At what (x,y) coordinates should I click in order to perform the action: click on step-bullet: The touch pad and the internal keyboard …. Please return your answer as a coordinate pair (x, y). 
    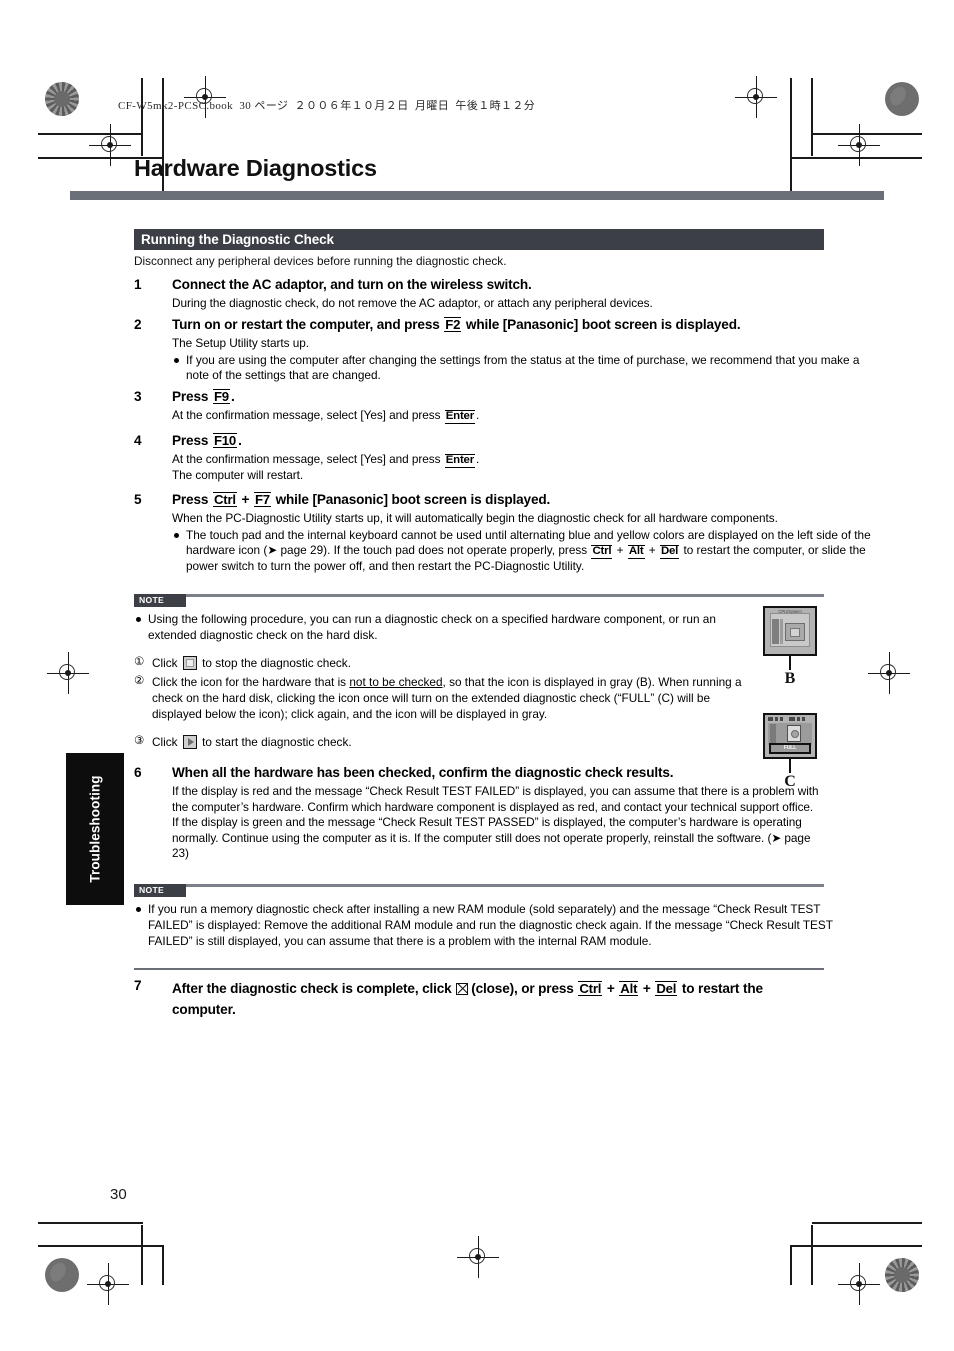
    Looking at the image, I should click on (523, 551).